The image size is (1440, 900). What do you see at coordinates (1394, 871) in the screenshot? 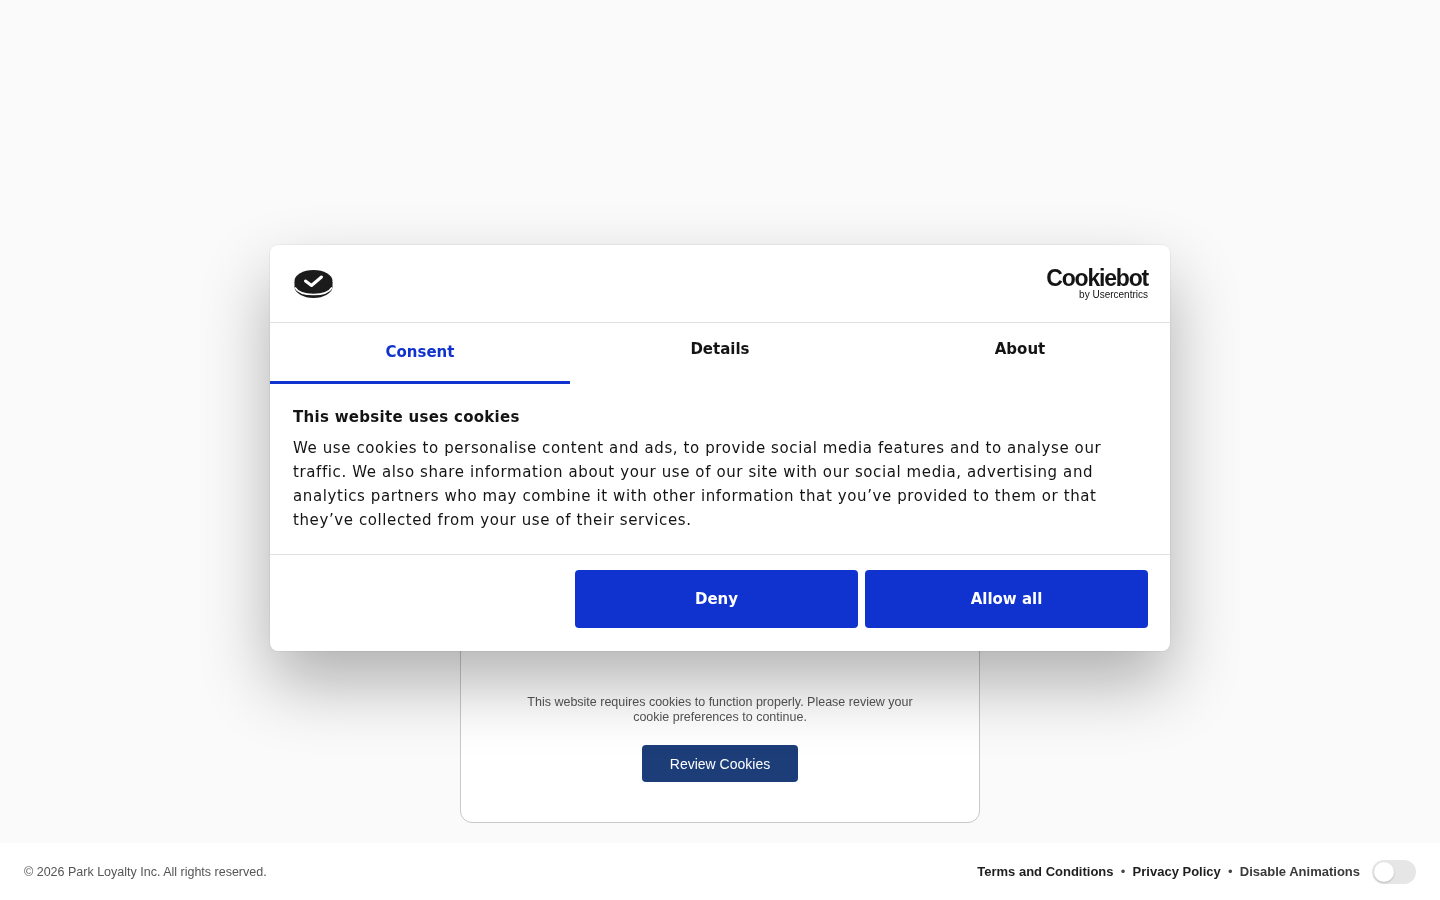
I see `animations-toggle` at bounding box center [1394, 871].